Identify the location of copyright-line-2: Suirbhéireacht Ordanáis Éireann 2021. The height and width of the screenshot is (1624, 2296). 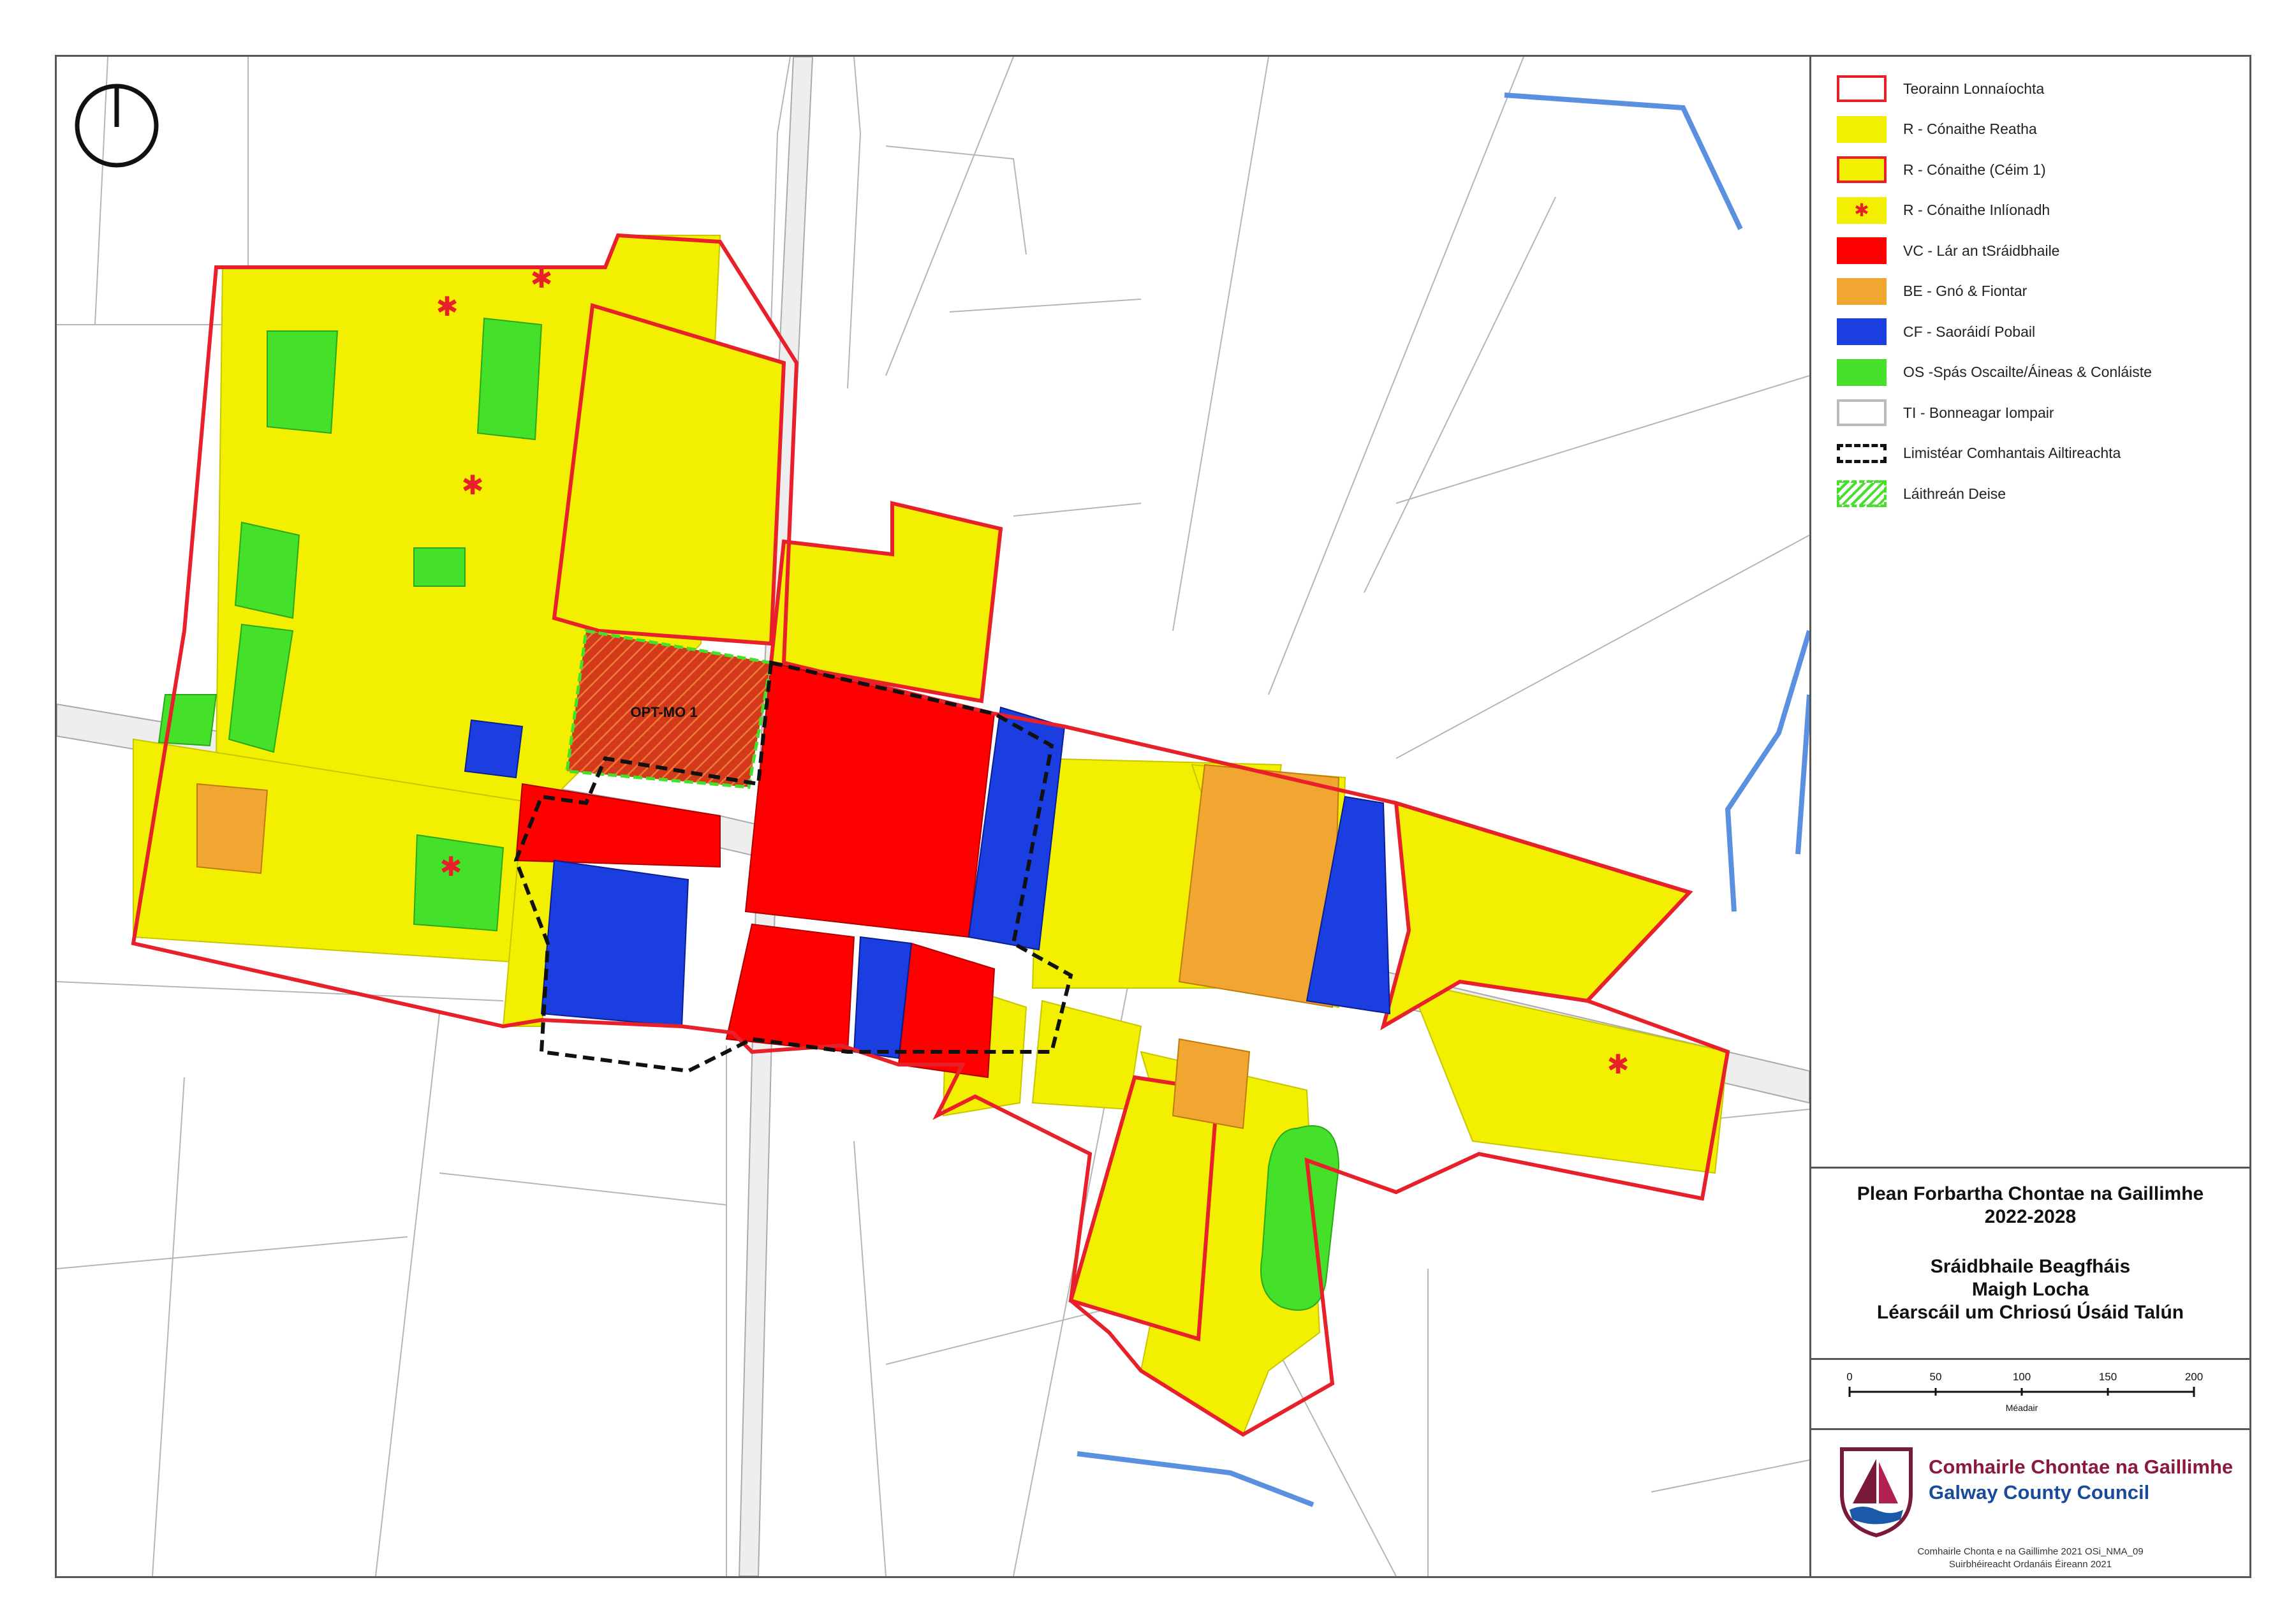
(2030, 1564).